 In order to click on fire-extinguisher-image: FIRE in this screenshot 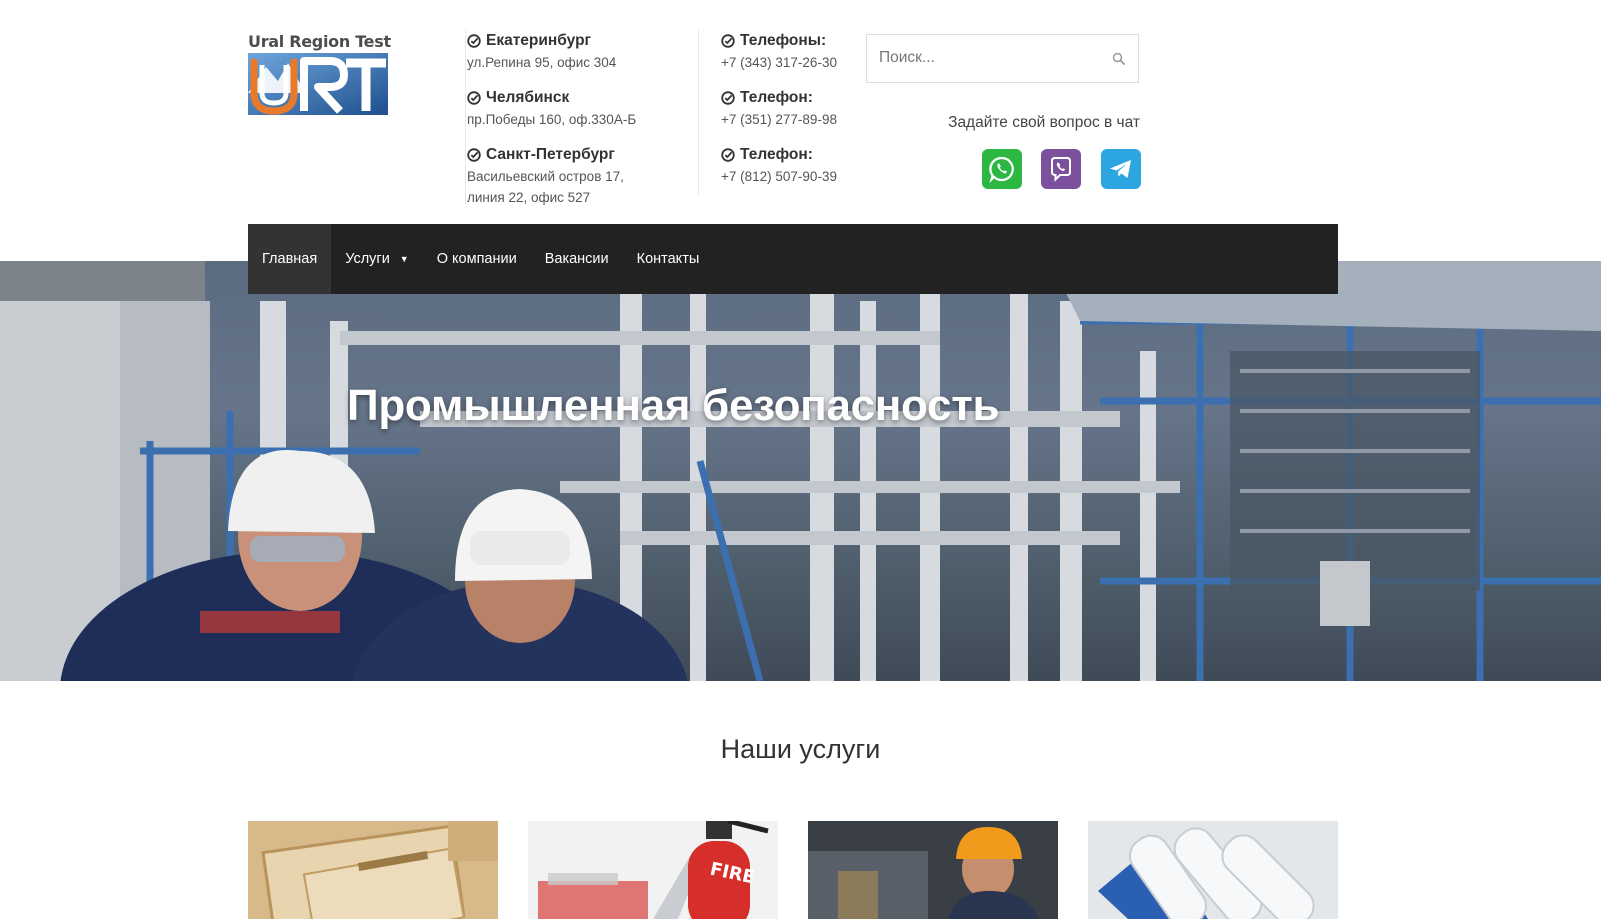, I will do `click(653, 870)`.